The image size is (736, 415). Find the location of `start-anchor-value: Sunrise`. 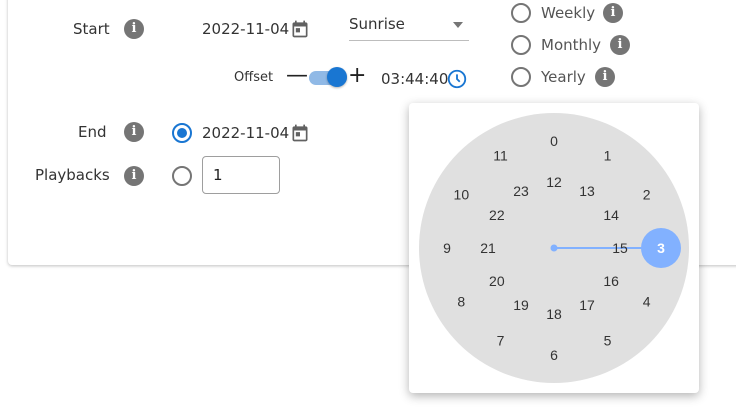

start-anchor-value: Sunrise is located at coordinates (377, 24).